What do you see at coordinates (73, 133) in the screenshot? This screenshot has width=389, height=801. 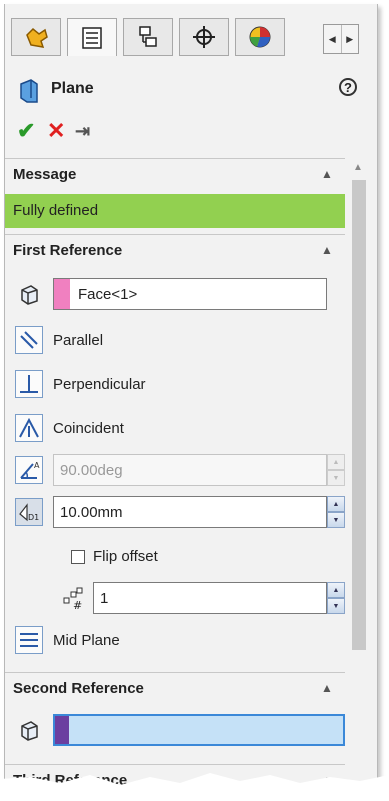 I see `action-buttons: ✔ ✕ ⇥` at bounding box center [73, 133].